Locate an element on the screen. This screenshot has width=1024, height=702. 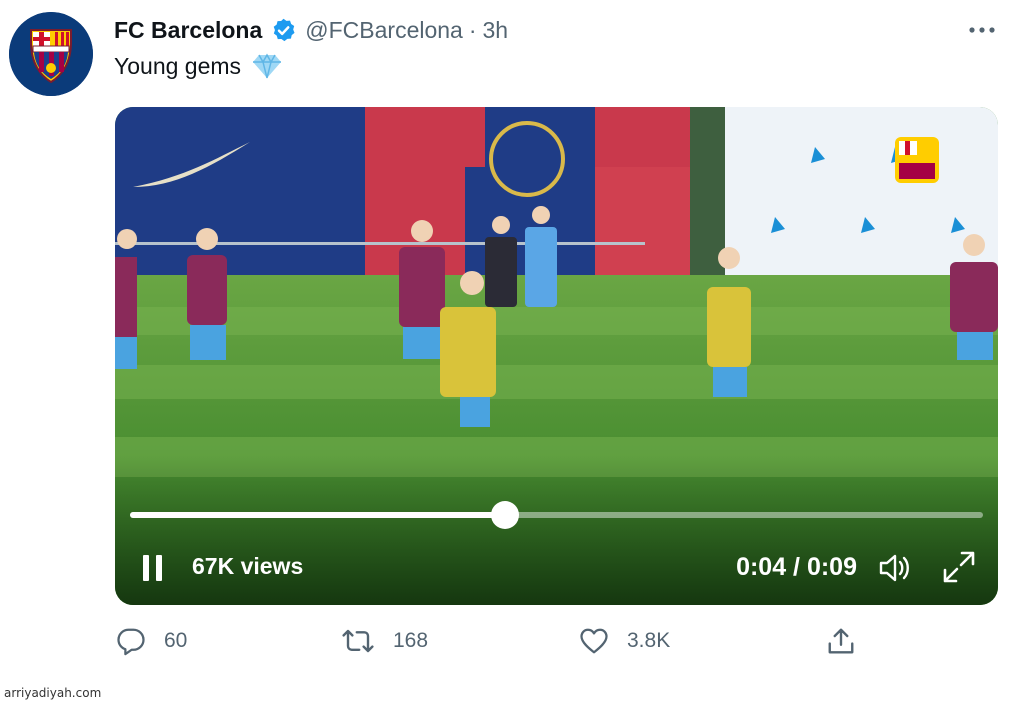
share-button is located at coordinates (850, 641).